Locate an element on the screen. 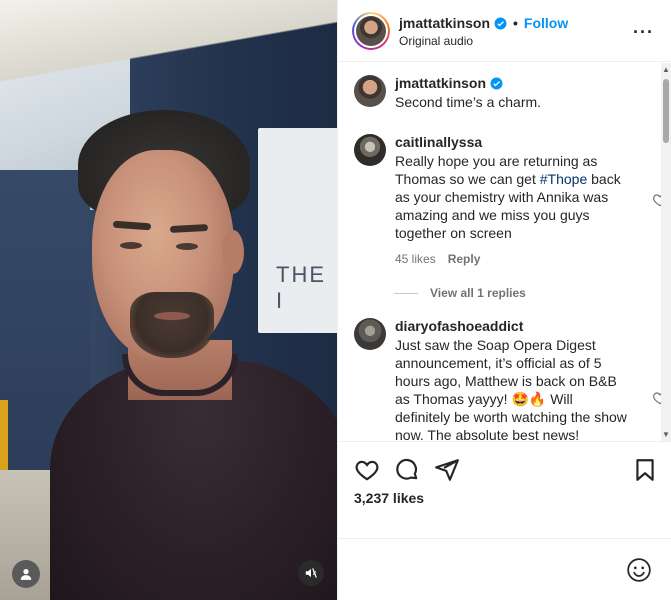 The width and height of the screenshot is (671, 600). comment-icon is located at coordinates (407, 470).